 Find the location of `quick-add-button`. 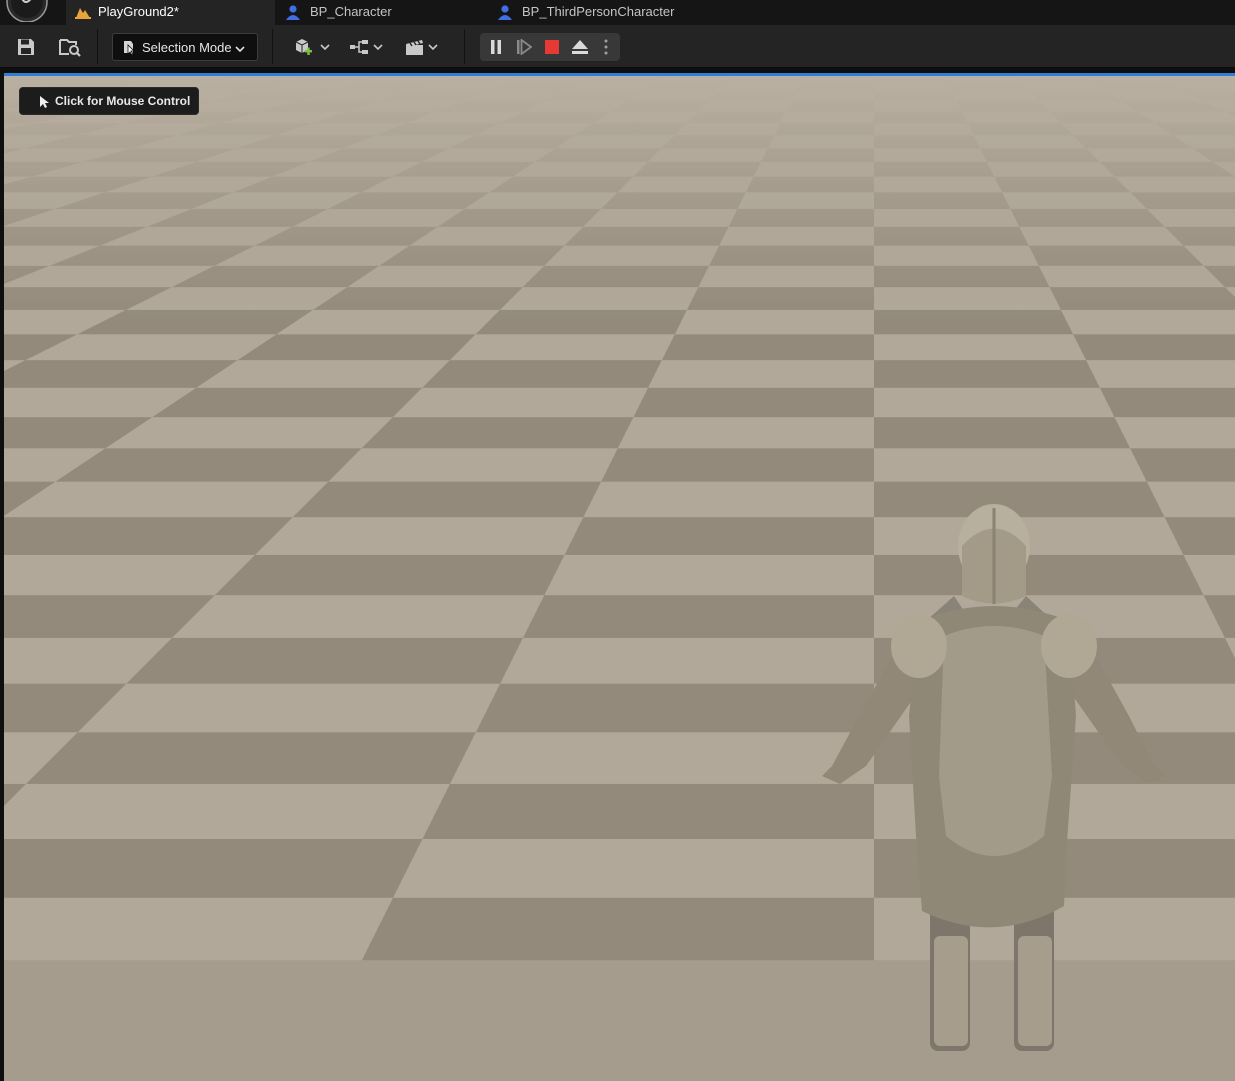

quick-add-button is located at coordinates (311, 47).